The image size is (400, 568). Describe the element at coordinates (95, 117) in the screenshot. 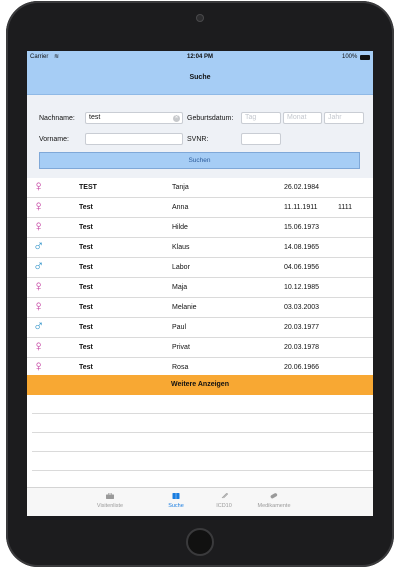

I see `nachname-value: test` at that location.